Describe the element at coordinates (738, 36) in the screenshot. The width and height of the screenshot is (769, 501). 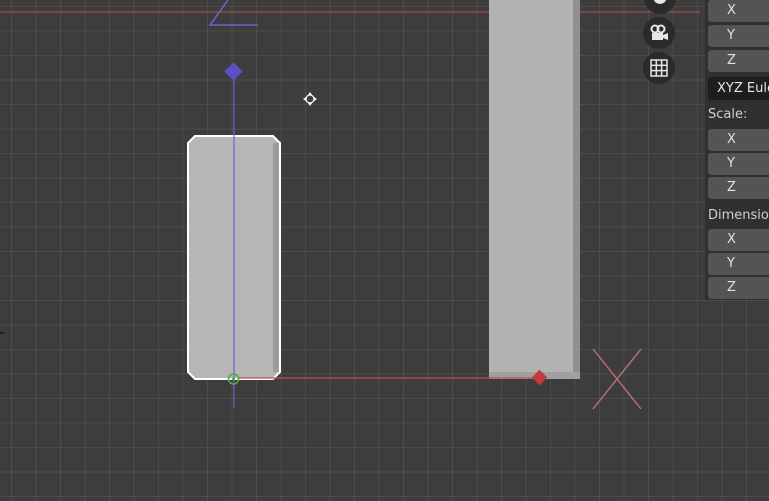
I see `rotation-y-field: Y` at that location.